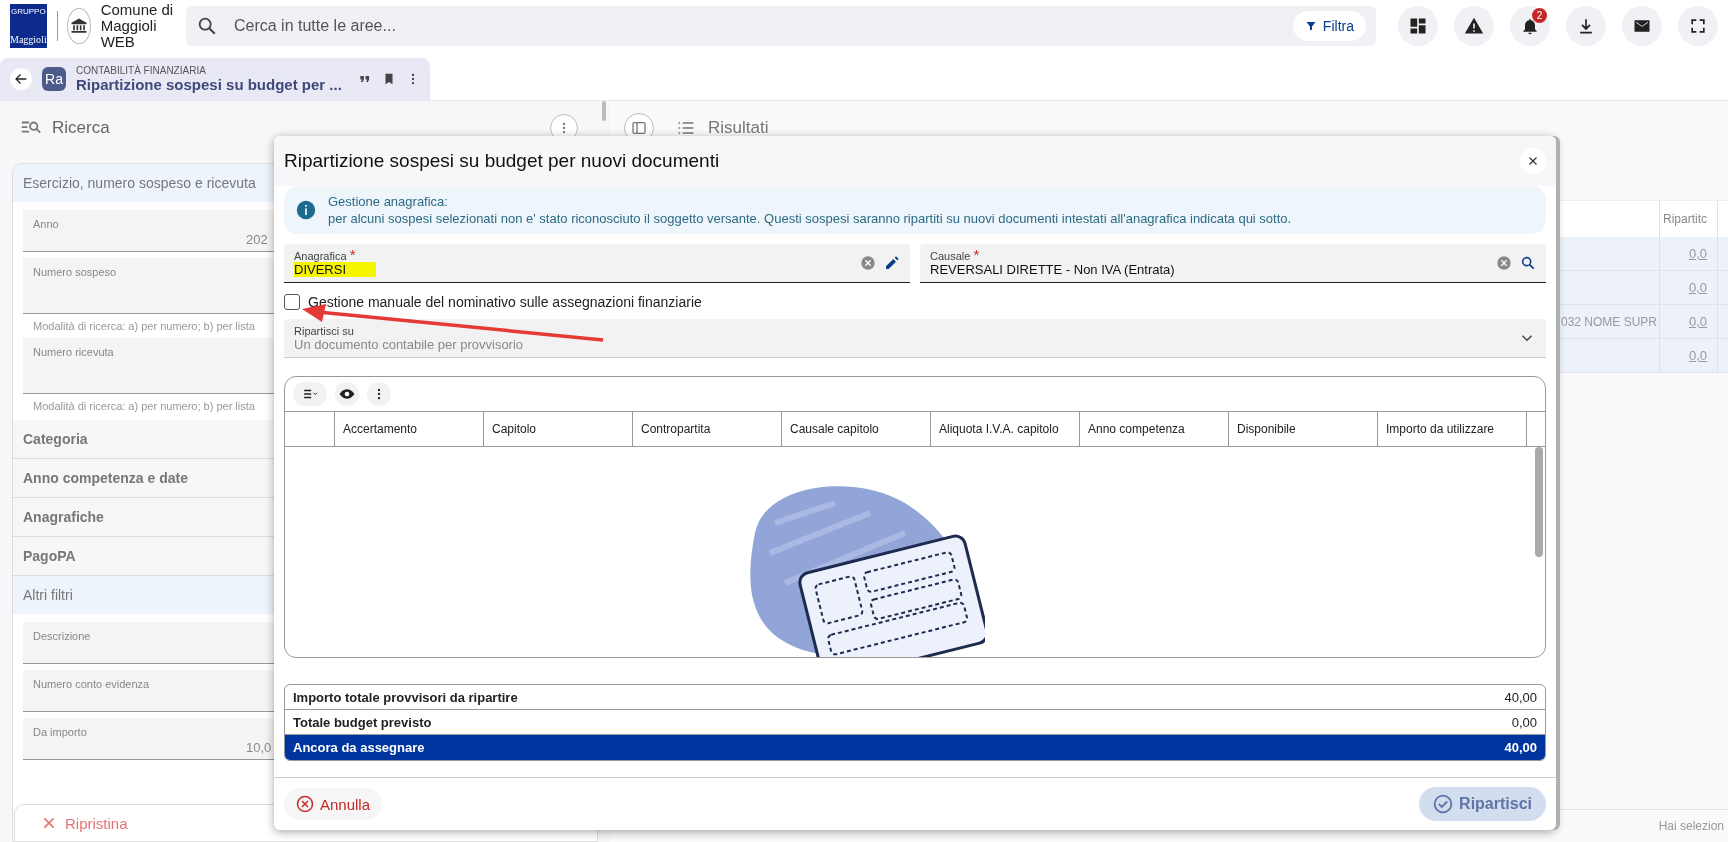 The width and height of the screenshot is (1728, 842). I want to click on total-row: Importo totale provvisori da ripartire 40,00, so click(915, 697).